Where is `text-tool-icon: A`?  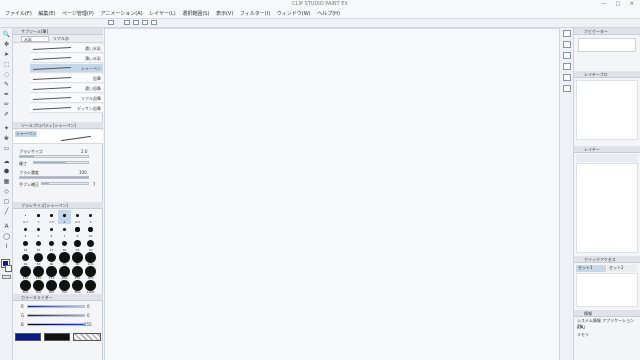 text-tool-icon: A is located at coordinates (6, 227).